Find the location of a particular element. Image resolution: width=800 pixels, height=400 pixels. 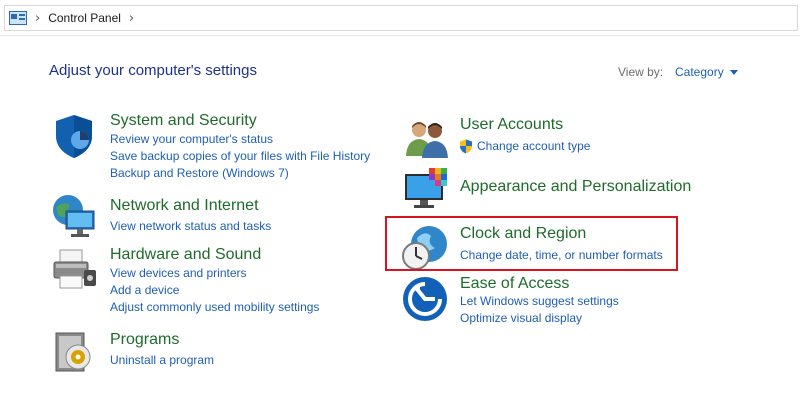

link-optimize-visual-display: Optimize visual display is located at coordinates (539, 318).